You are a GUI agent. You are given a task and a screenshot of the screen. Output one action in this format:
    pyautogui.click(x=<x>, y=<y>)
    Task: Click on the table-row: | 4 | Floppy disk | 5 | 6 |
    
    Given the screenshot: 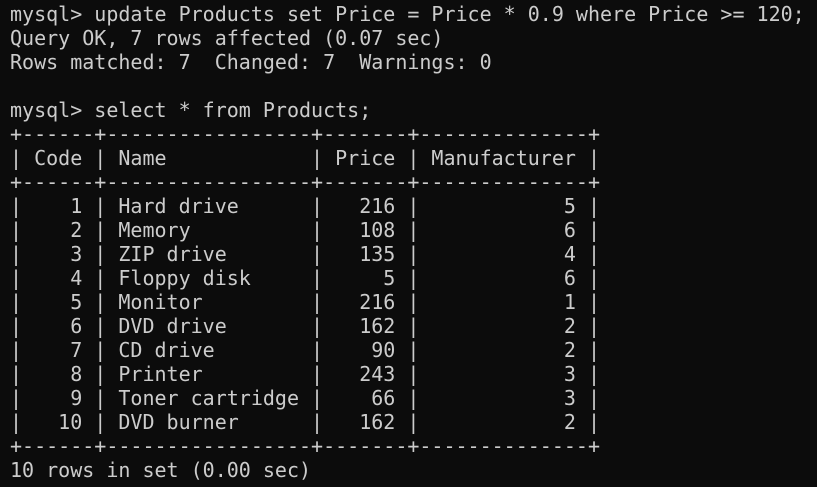 What is the action you would take?
    pyautogui.click(x=305, y=278)
    